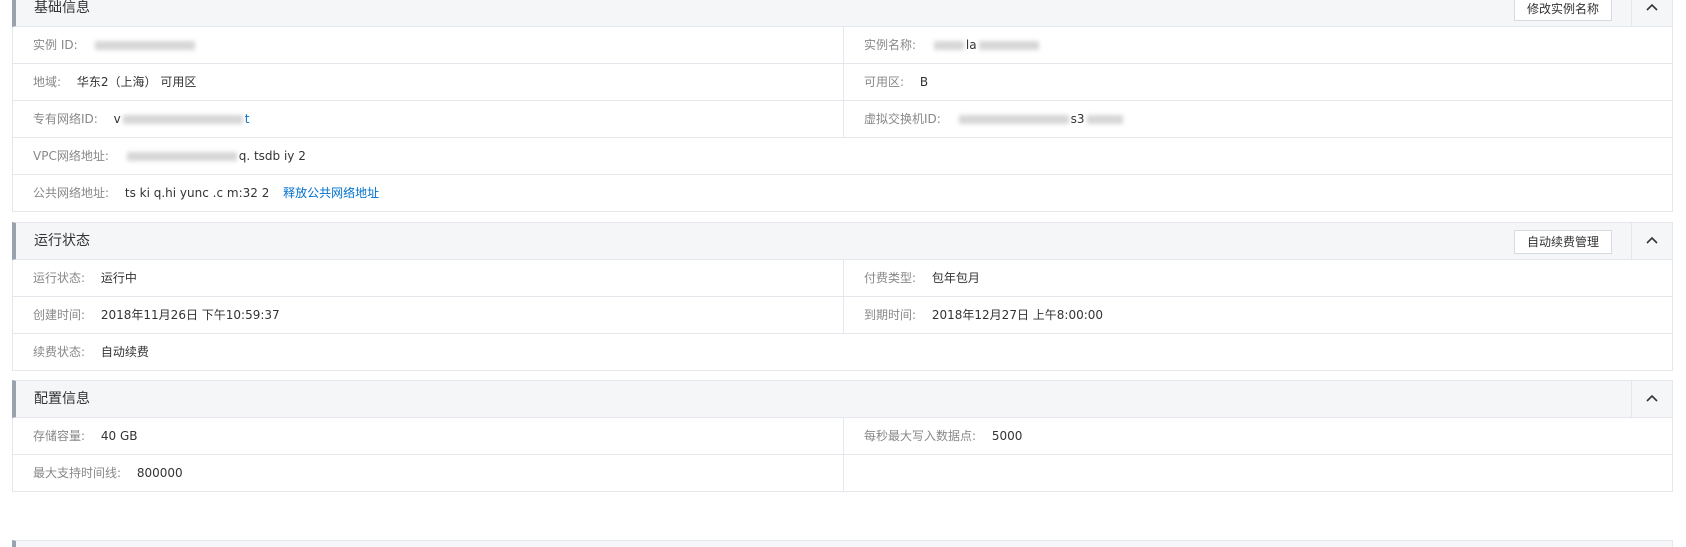 Image resolution: width=1686 pixels, height=547 pixels. I want to click on empty-cell, so click(1257, 473).